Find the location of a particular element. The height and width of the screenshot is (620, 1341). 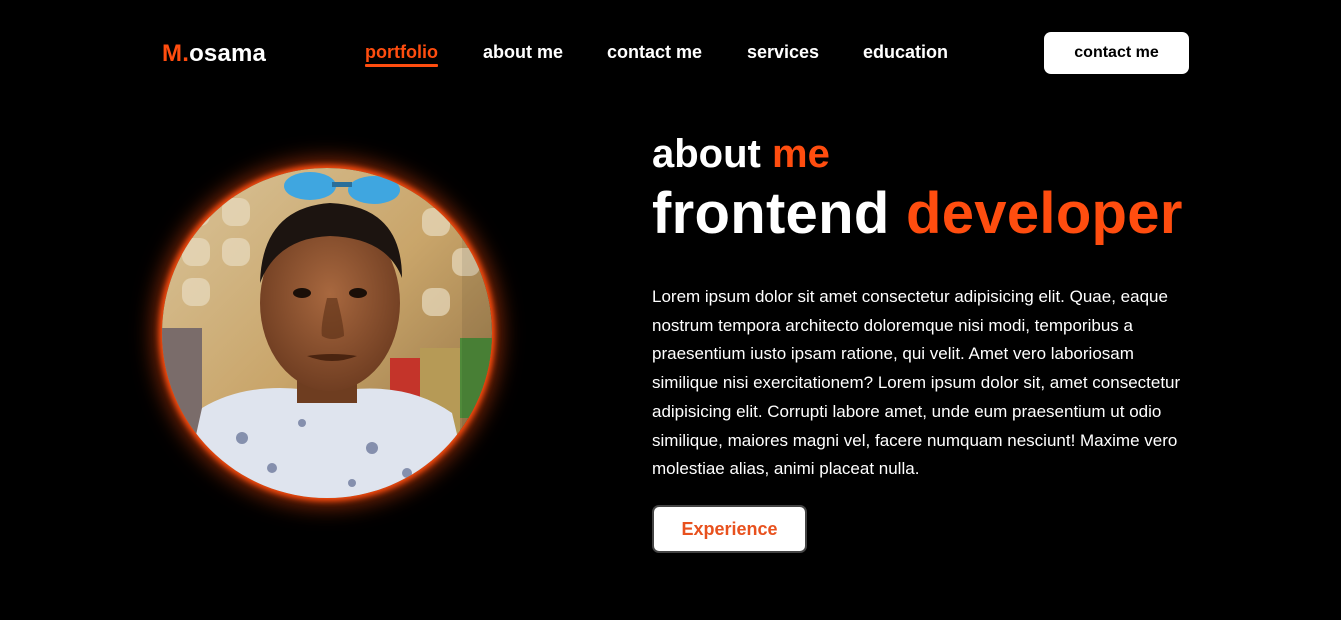

logo-name: osama is located at coordinates (228, 53).